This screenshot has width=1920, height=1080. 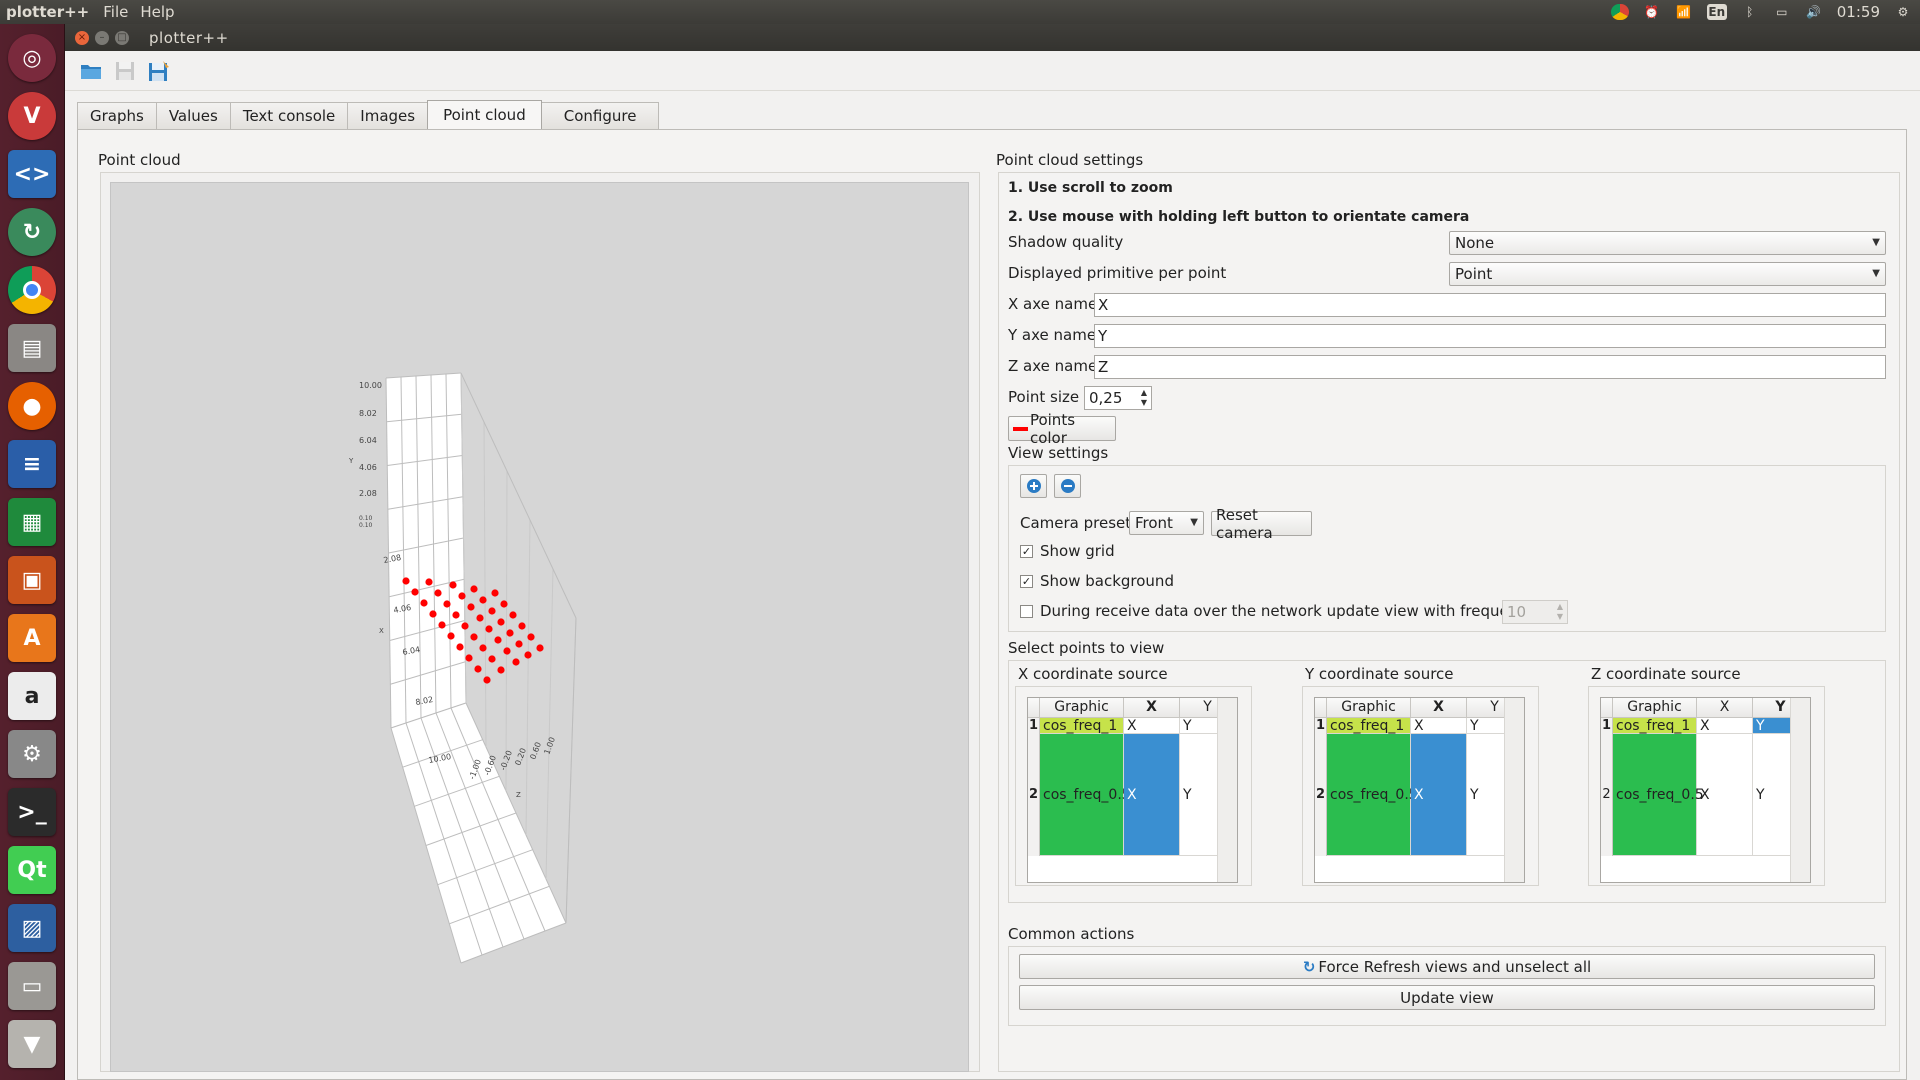 What do you see at coordinates (1062, 429) in the screenshot?
I see `points-color-button: Points color` at bounding box center [1062, 429].